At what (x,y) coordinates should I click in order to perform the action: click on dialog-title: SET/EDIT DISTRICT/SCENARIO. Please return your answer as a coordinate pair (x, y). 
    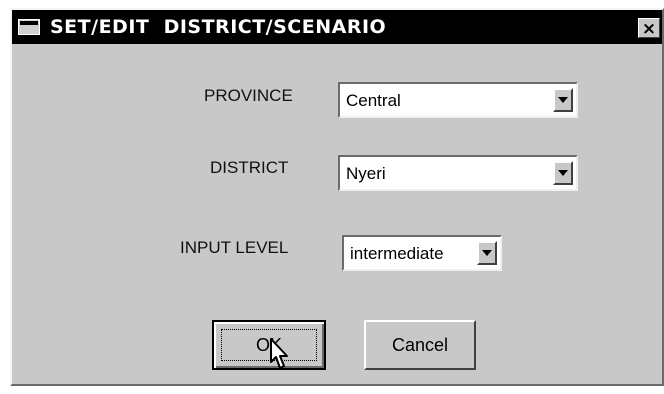
    Looking at the image, I should click on (218, 27).